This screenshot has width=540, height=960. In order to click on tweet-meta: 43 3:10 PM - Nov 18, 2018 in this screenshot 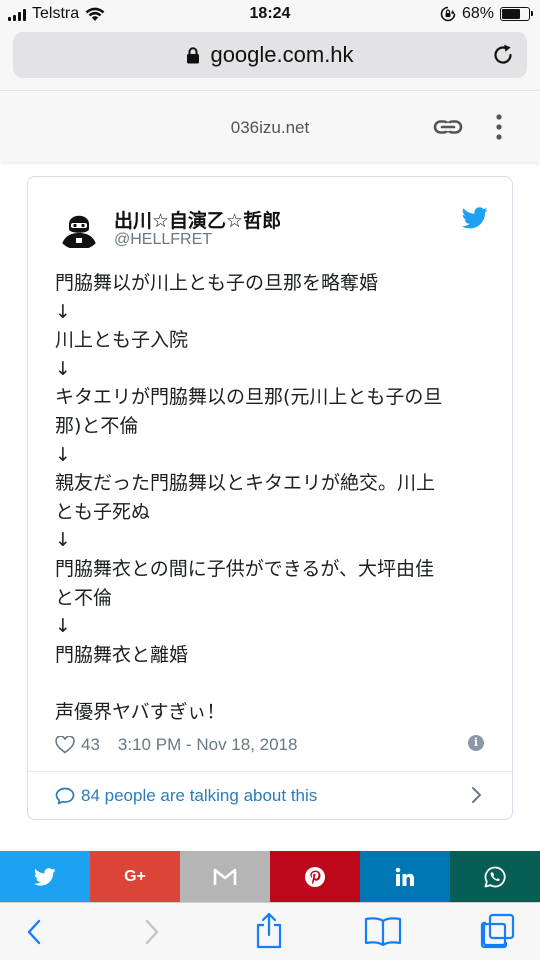, I will do `click(270, 745)`.